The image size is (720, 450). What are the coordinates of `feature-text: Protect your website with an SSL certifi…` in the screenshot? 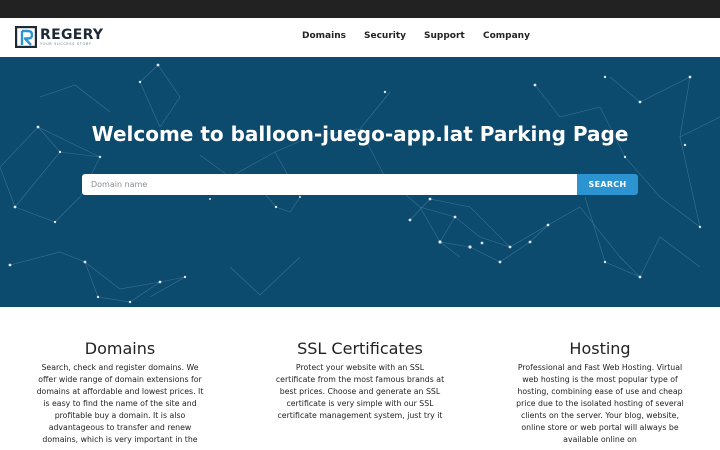 It's located at (360, 391).